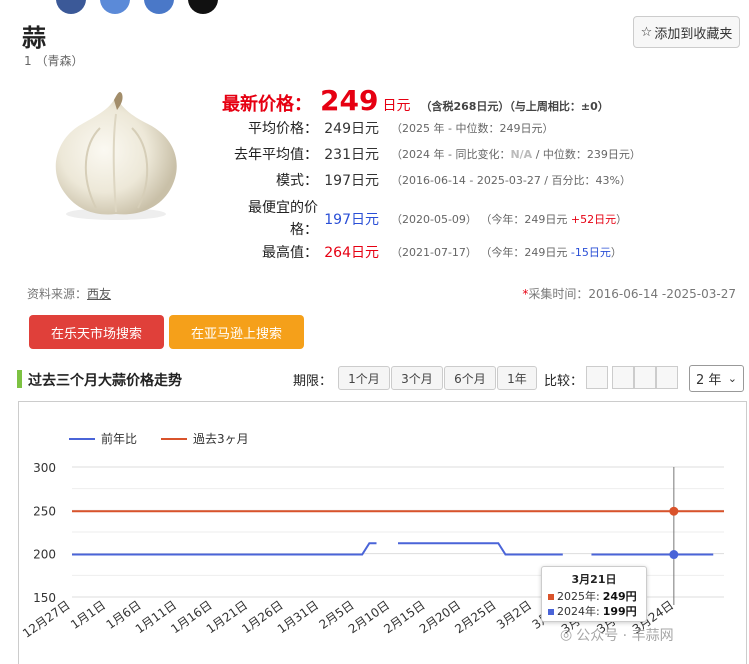 Image resolution: width=749 pixels, height=664 pixels. I want to click on y-tick-label: 250, so click(44, 511).